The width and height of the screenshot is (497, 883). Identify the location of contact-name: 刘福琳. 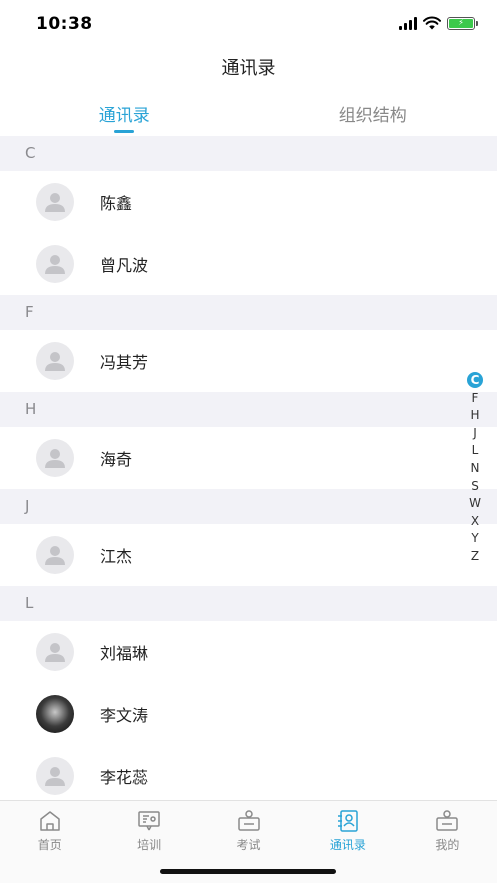
(124, 653).